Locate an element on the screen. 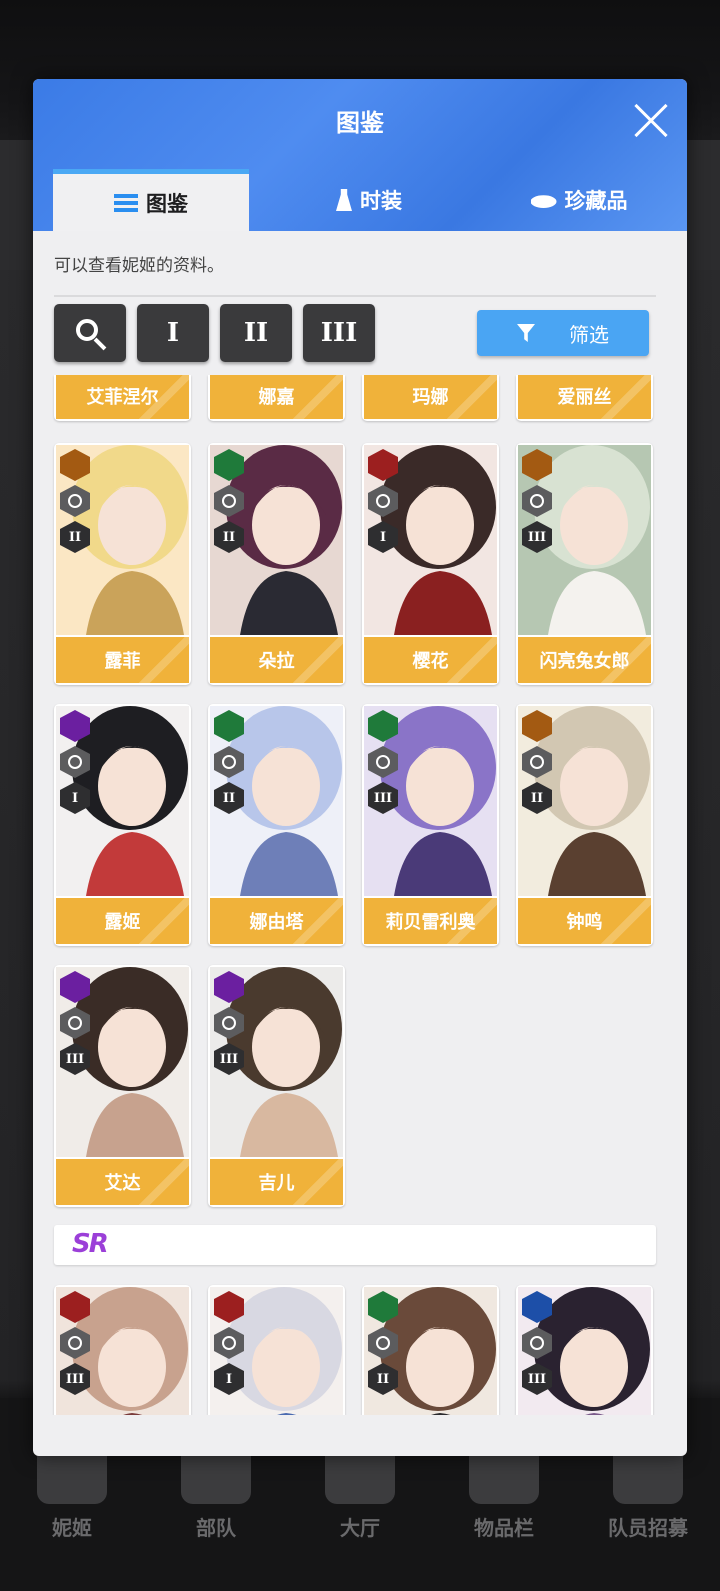 The width and height of the screenshot is (720, 1591). character-card: II 朵拉 is located at coordinates (276, 564).